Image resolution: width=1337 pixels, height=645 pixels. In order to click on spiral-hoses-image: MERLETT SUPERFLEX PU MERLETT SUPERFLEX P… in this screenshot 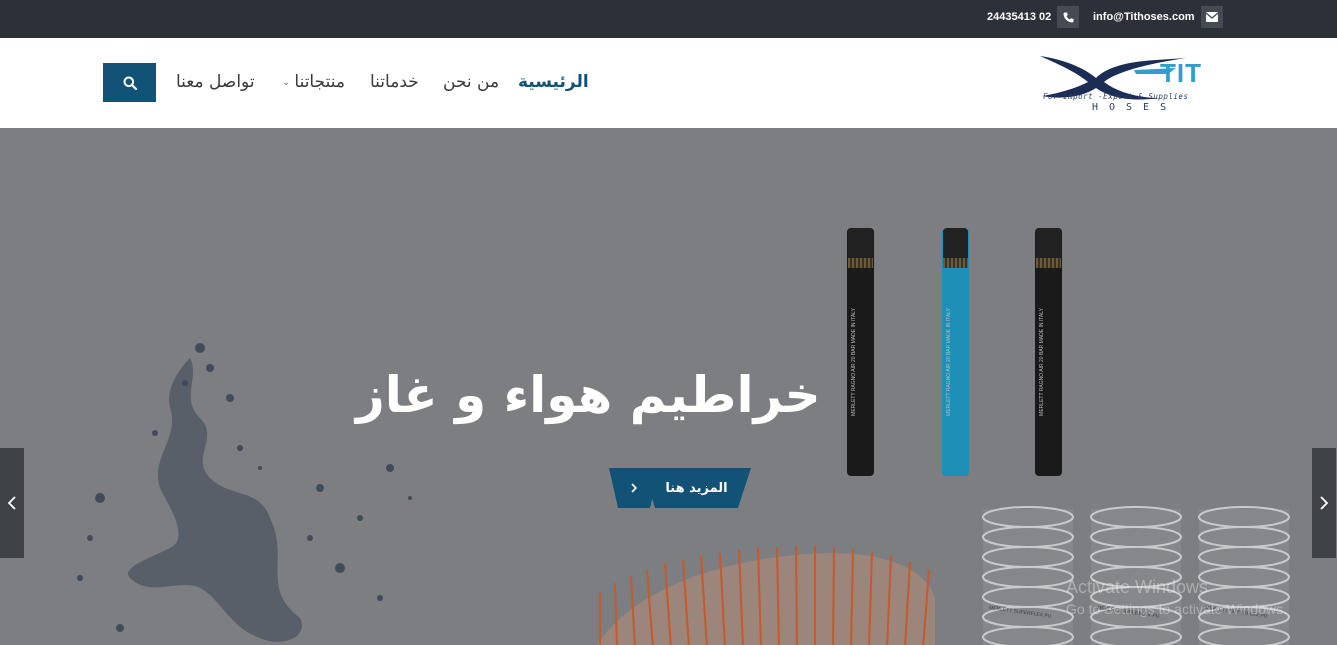, I will do `click(1136, 575)`.